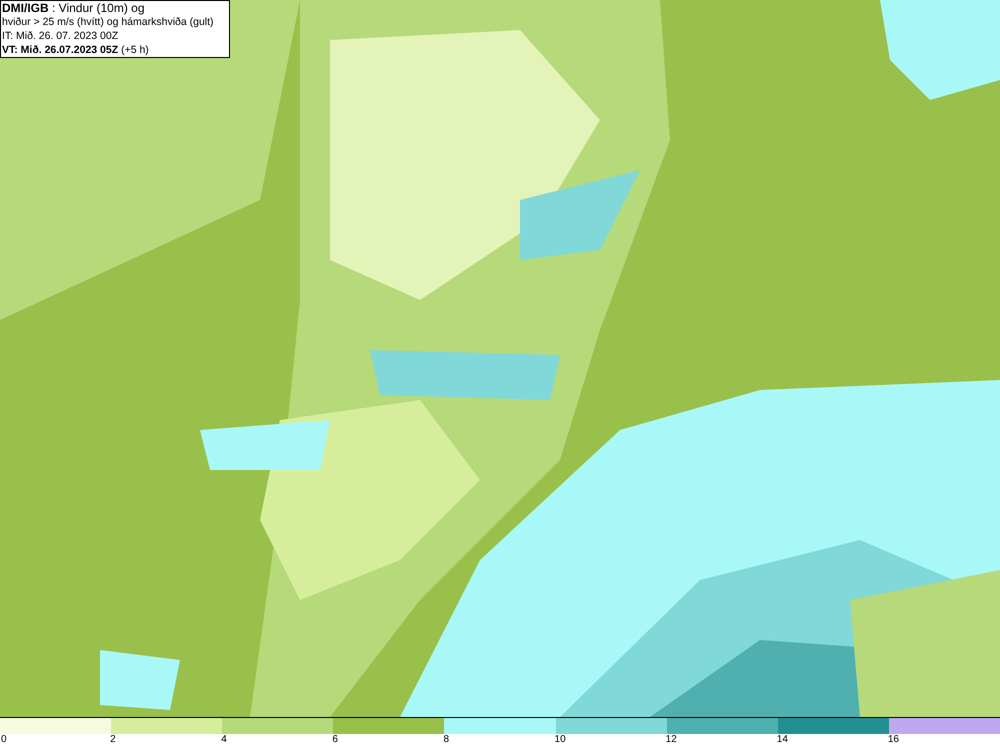  What do you see at coordinates (3, 740) in the screenshot?
I see `scale-label: 0` at bounding box center [3, 740].